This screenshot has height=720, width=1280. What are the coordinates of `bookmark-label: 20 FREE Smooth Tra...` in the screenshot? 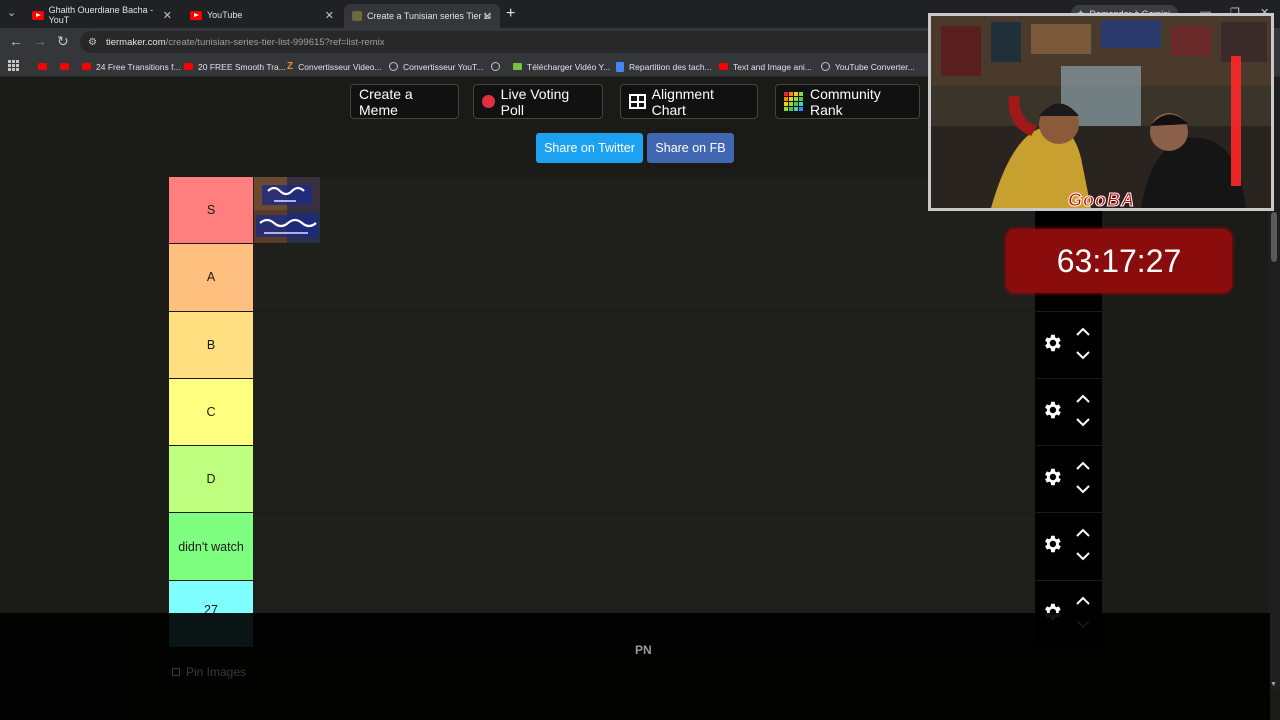 It's located at (242, 66).